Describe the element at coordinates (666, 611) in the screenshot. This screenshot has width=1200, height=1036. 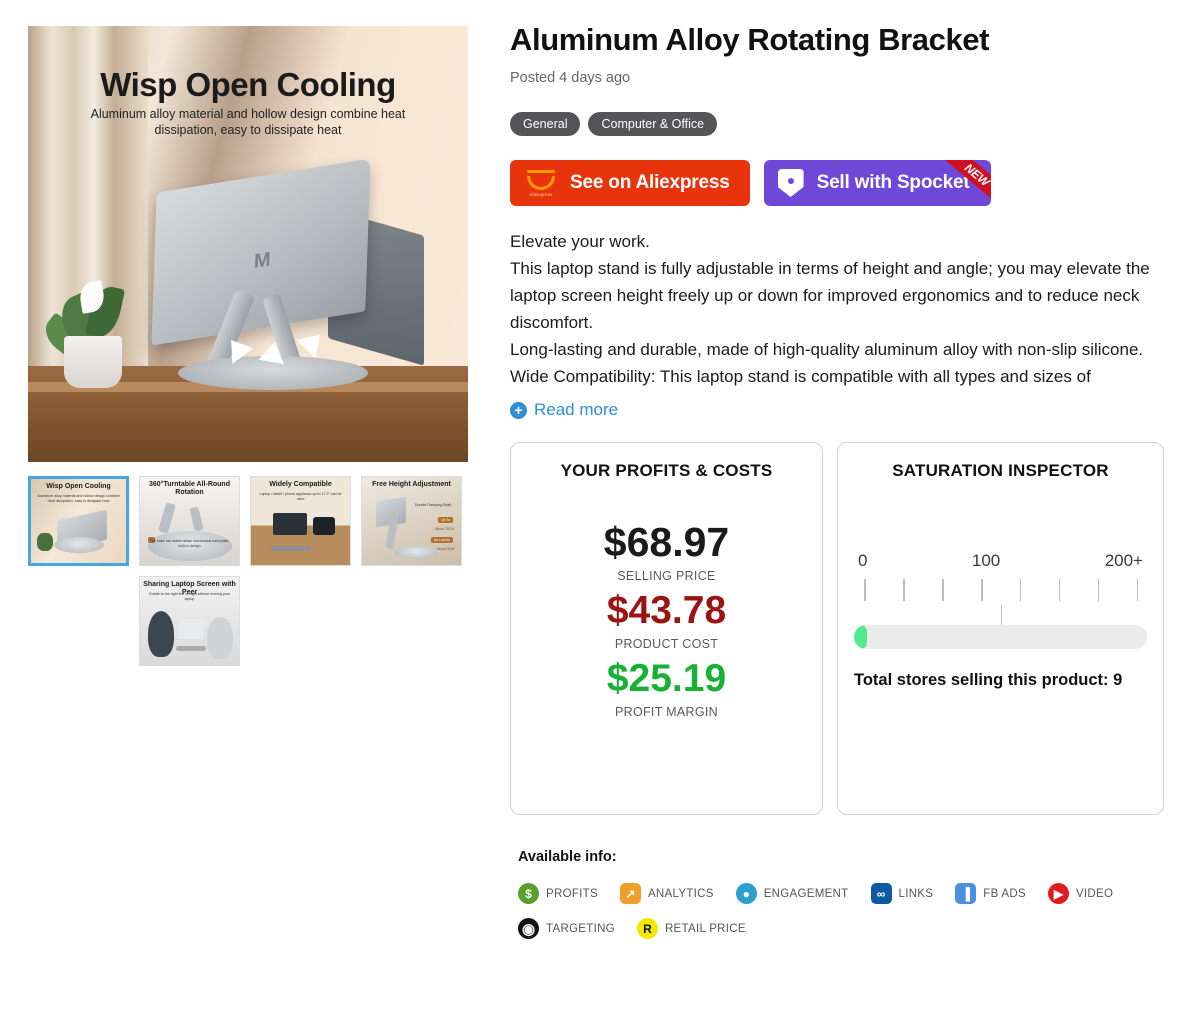
I see `product-cost-value: $43.78` at that location.